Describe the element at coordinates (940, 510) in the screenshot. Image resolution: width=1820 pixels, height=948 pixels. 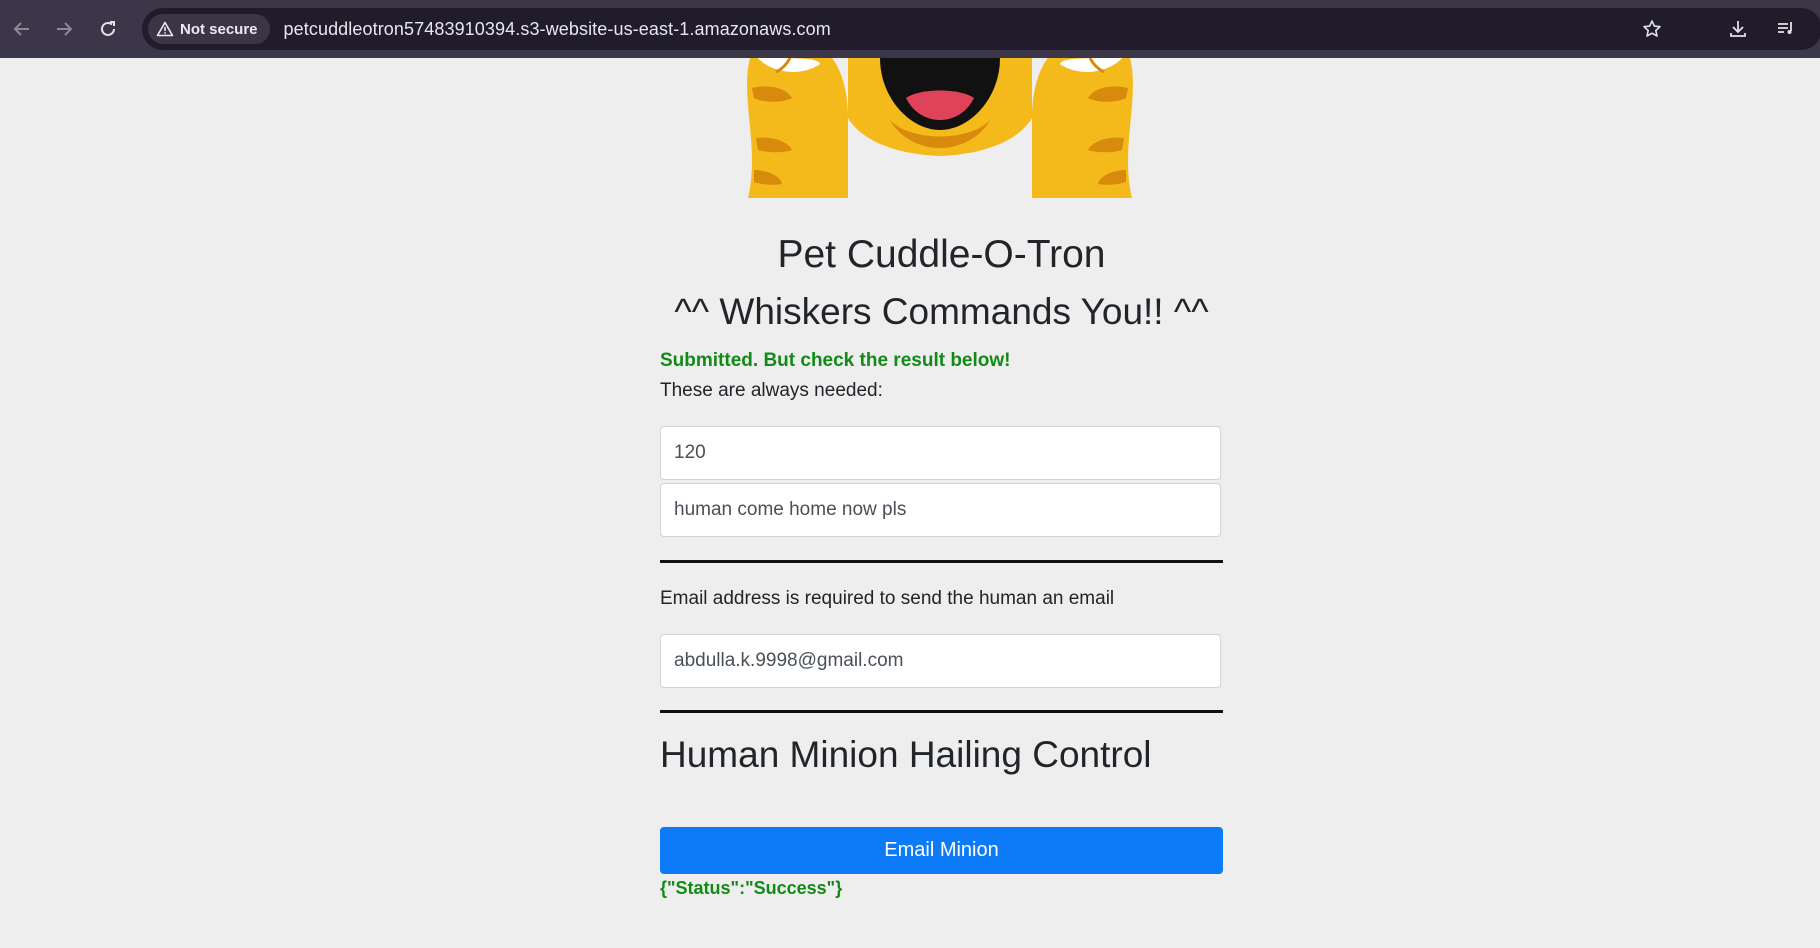
I see `message-input` at that location.